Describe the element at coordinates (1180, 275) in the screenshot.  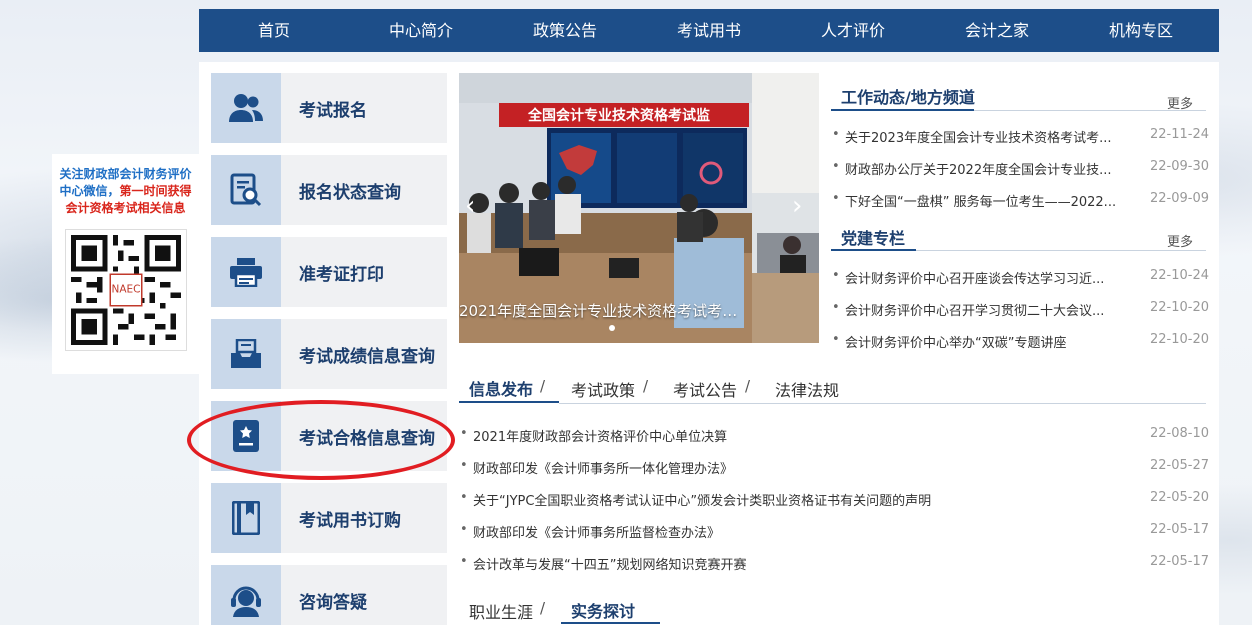
I see `news-date: 22-10-24` at that location.